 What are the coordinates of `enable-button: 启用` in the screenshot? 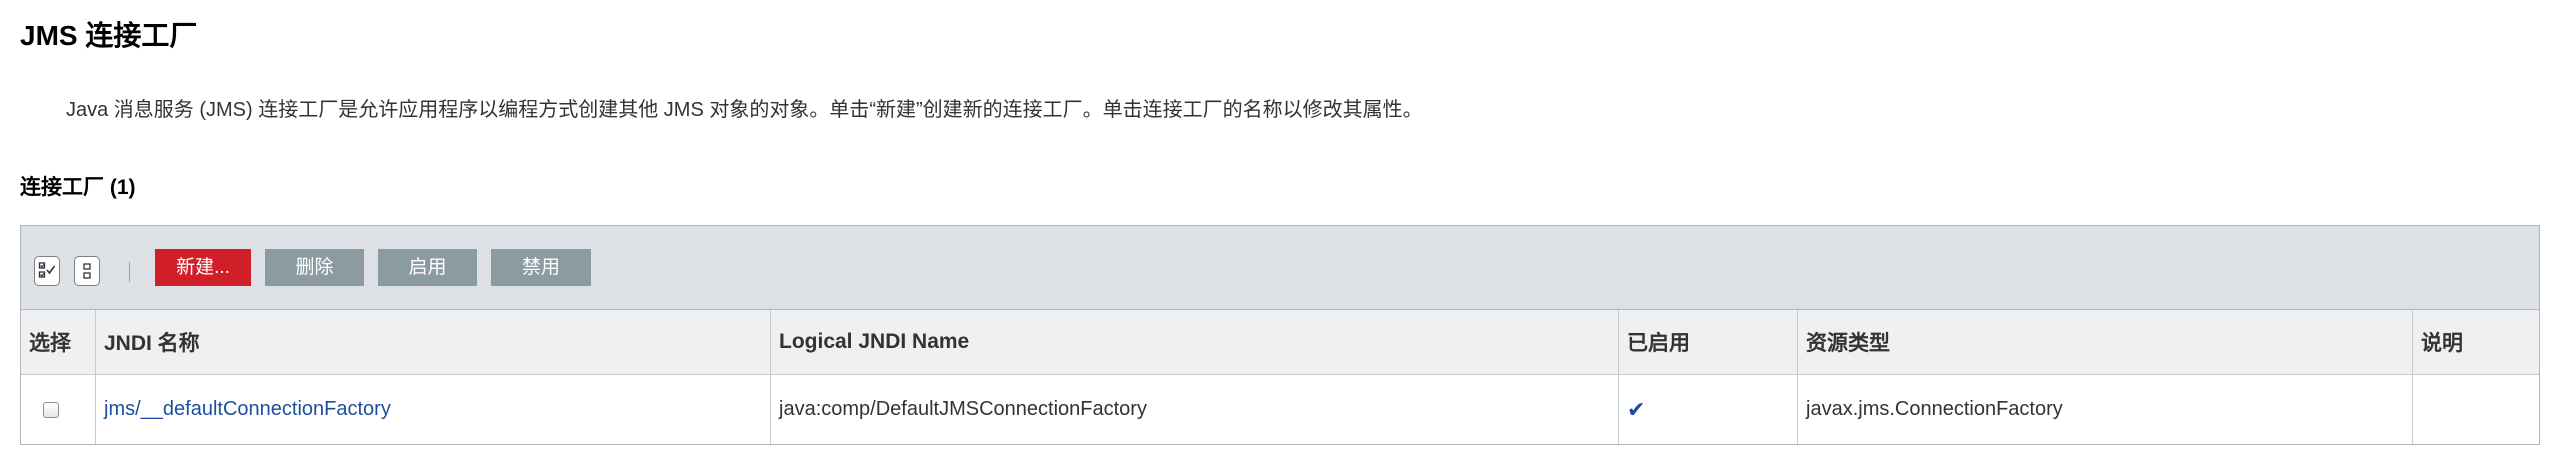 It's located at (427, 267).